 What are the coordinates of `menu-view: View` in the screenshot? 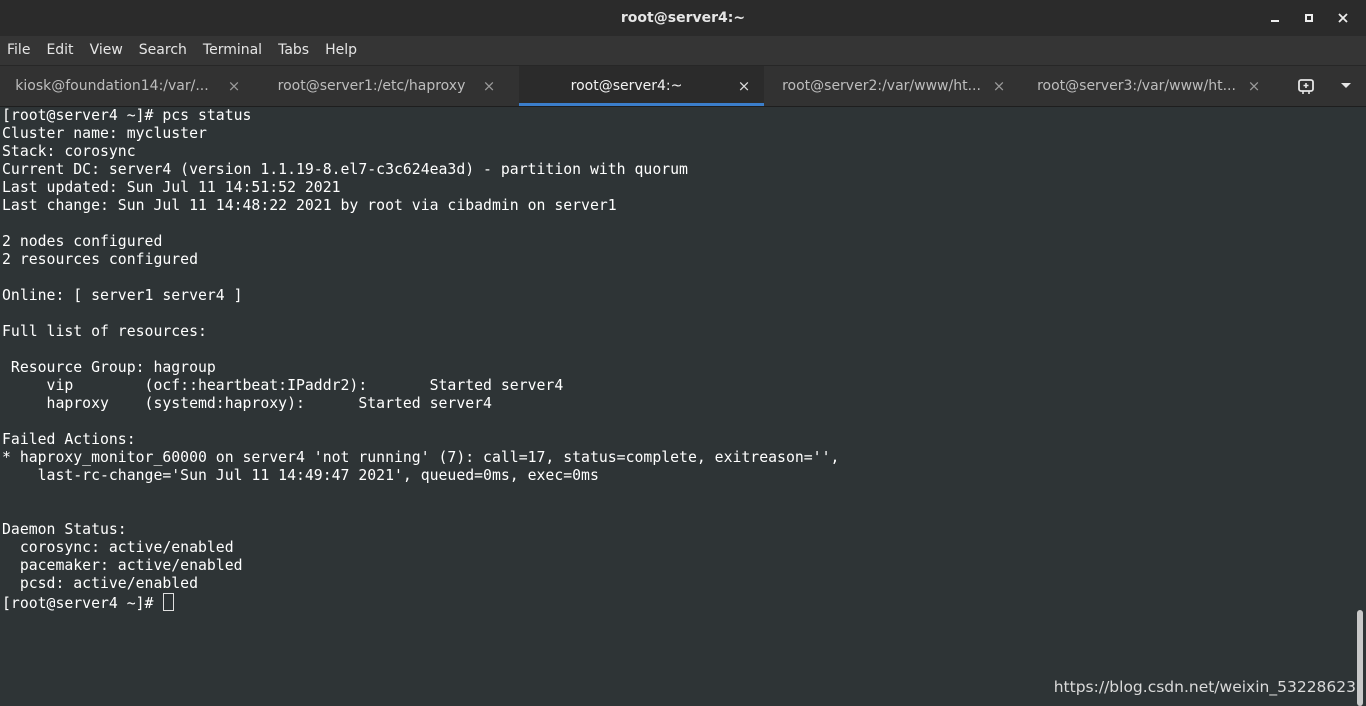 It's located at (106, 50).